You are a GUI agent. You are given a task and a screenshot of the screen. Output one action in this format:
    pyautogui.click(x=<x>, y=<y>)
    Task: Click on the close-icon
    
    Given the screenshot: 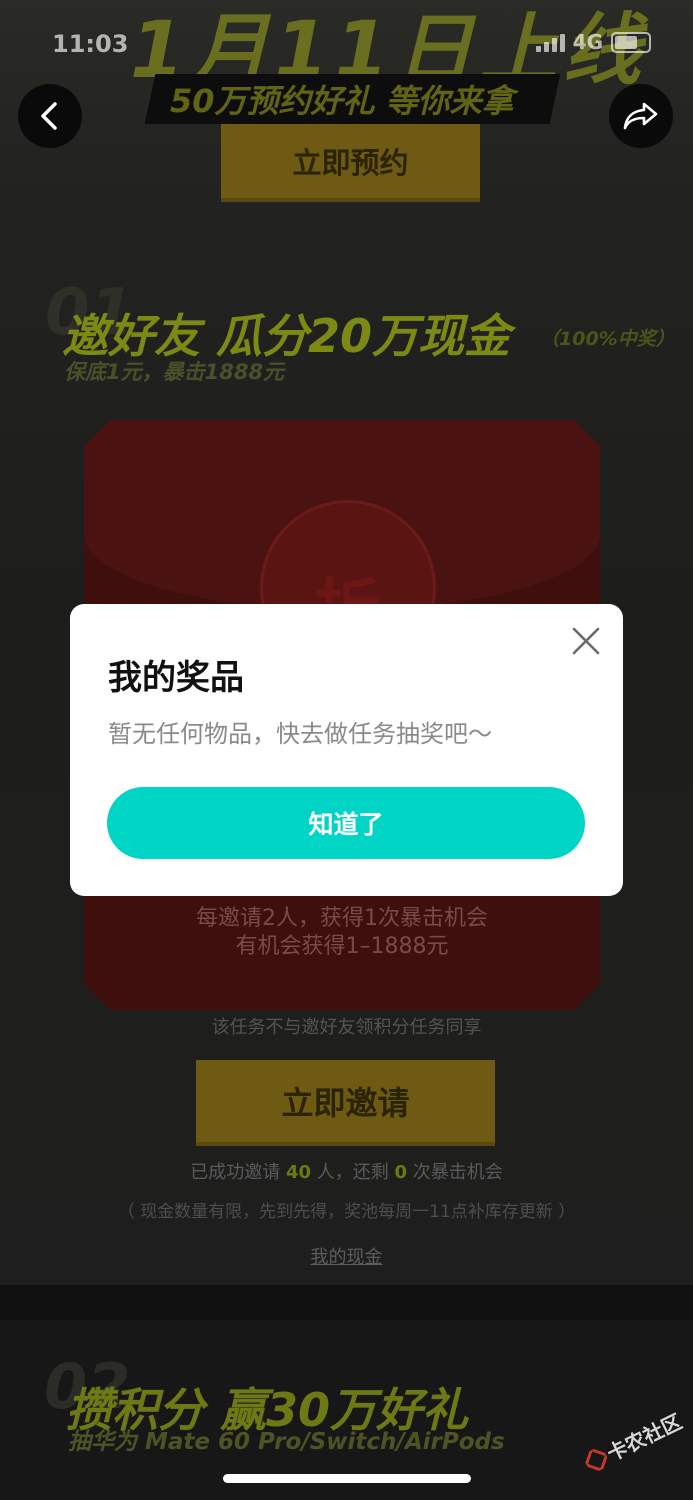 What is the action you would take?
    pyautogui.click(x=586, y=641)
    